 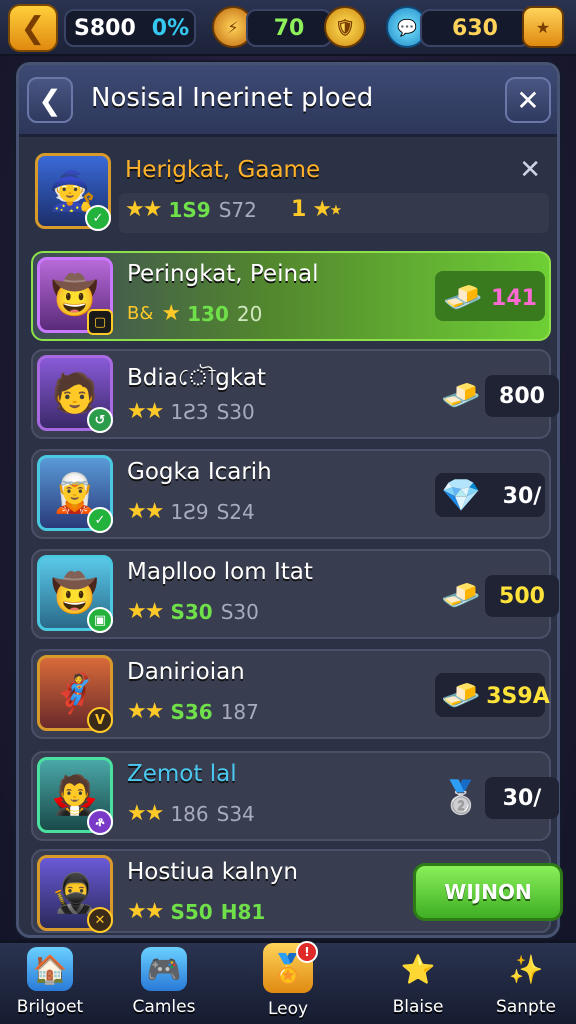 I want to click on stat-primary: 186, so click(x=189, y=813).